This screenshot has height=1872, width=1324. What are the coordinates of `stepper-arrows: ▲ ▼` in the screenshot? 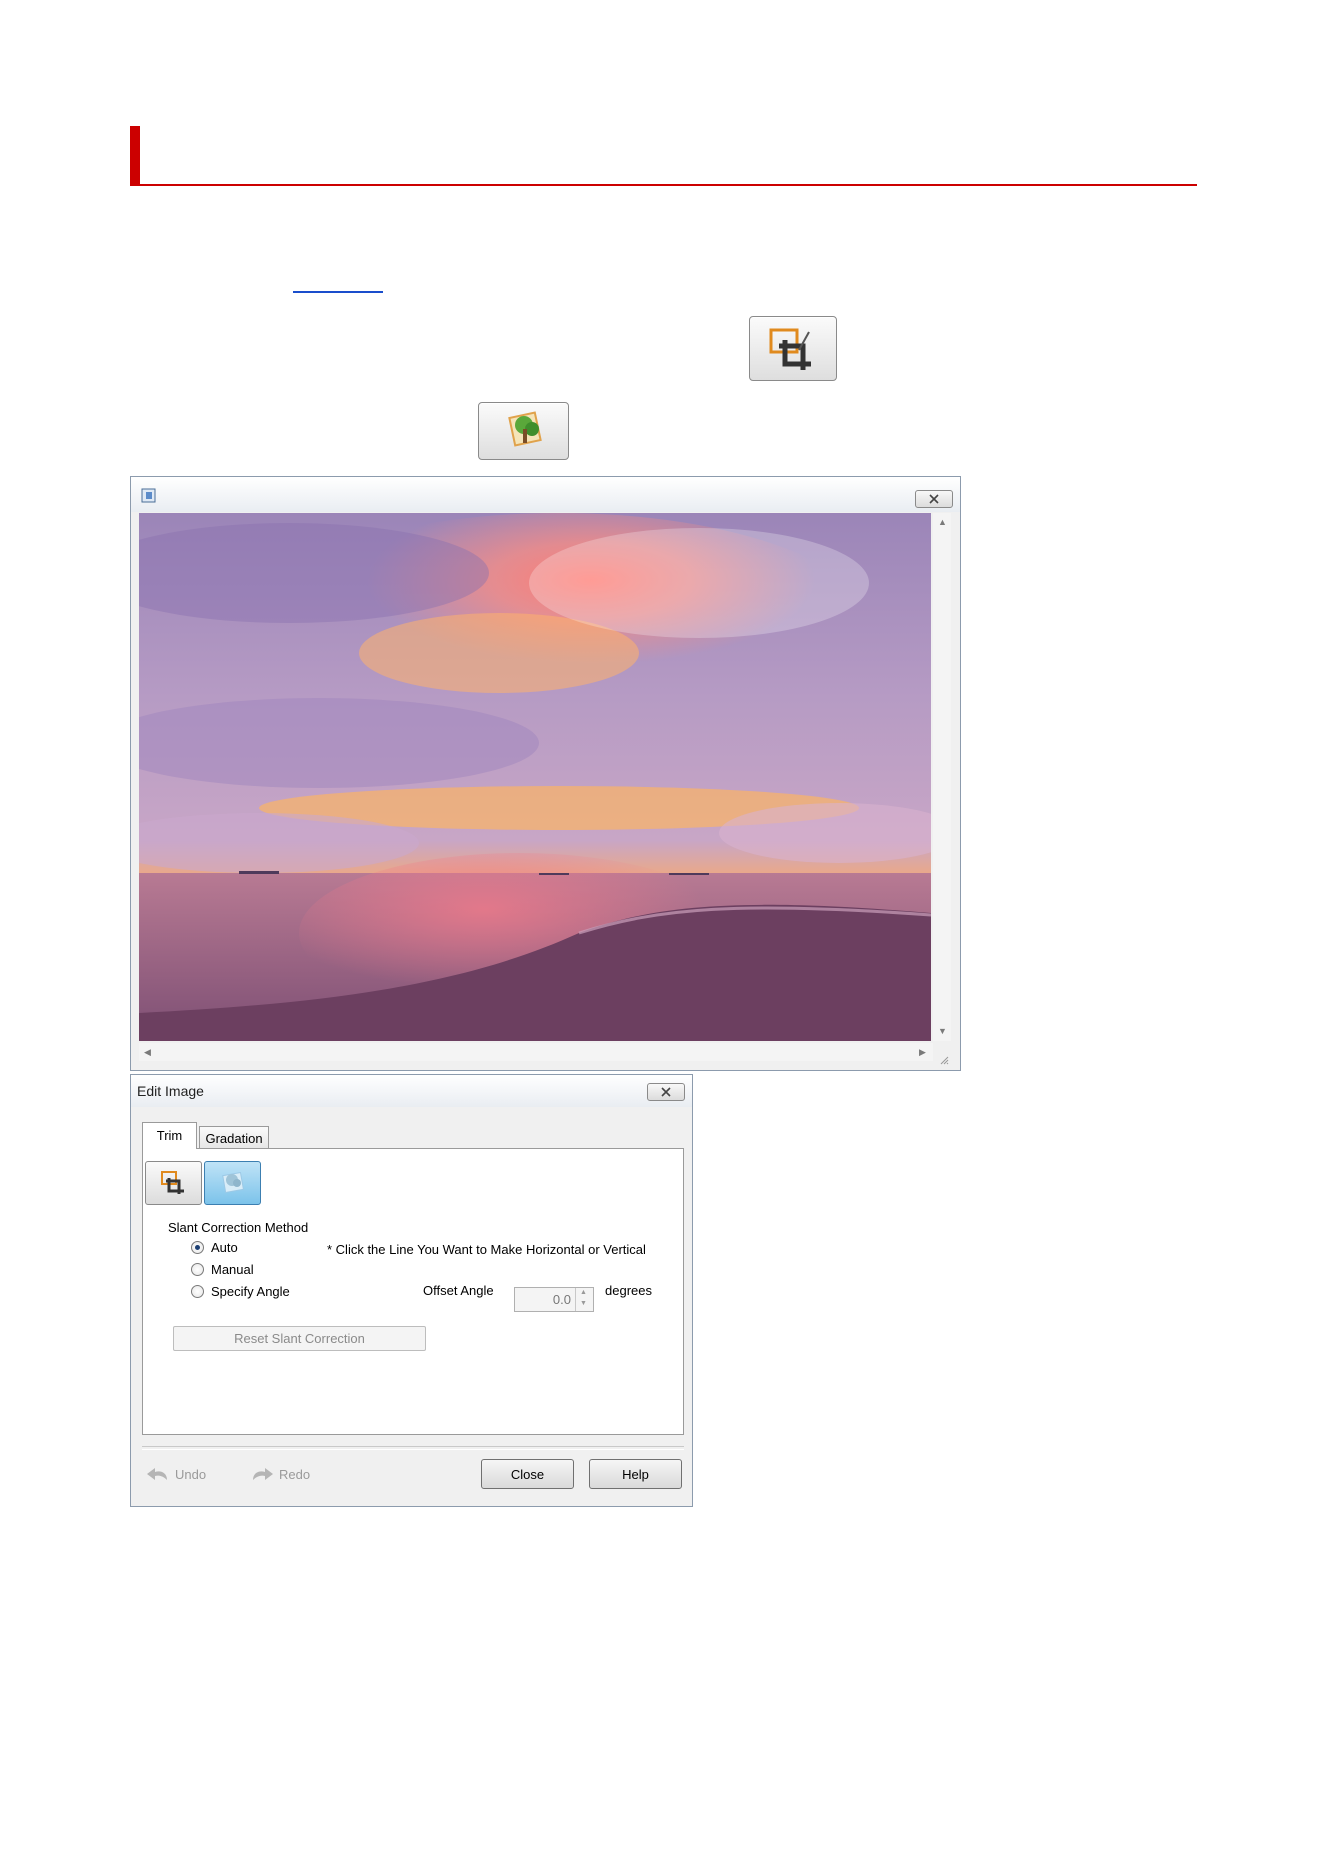 It's located at (584, 1299).